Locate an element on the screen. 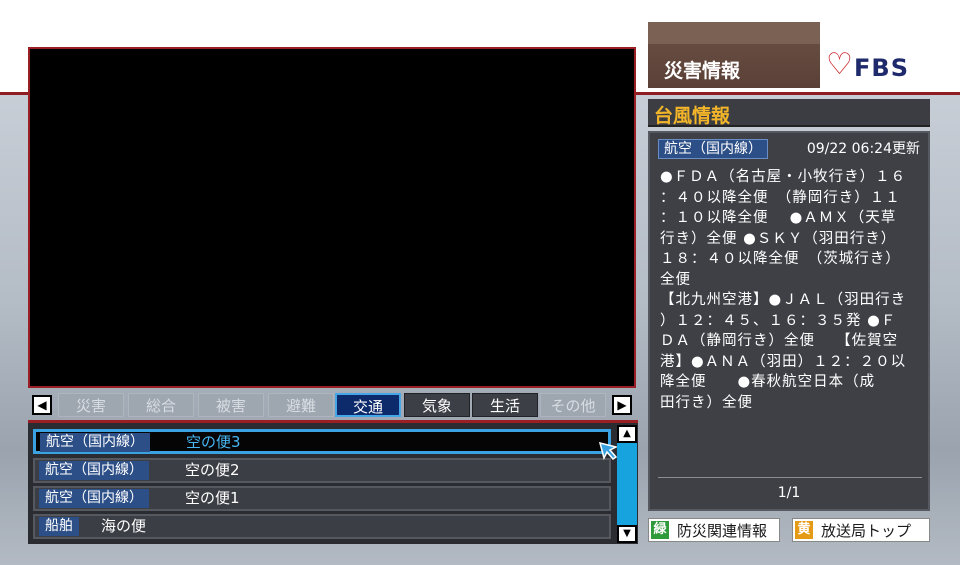 The height and width of the screenshot is (565, 960). list-item: 船舶 海の便 is located at coordinates (322, 526).